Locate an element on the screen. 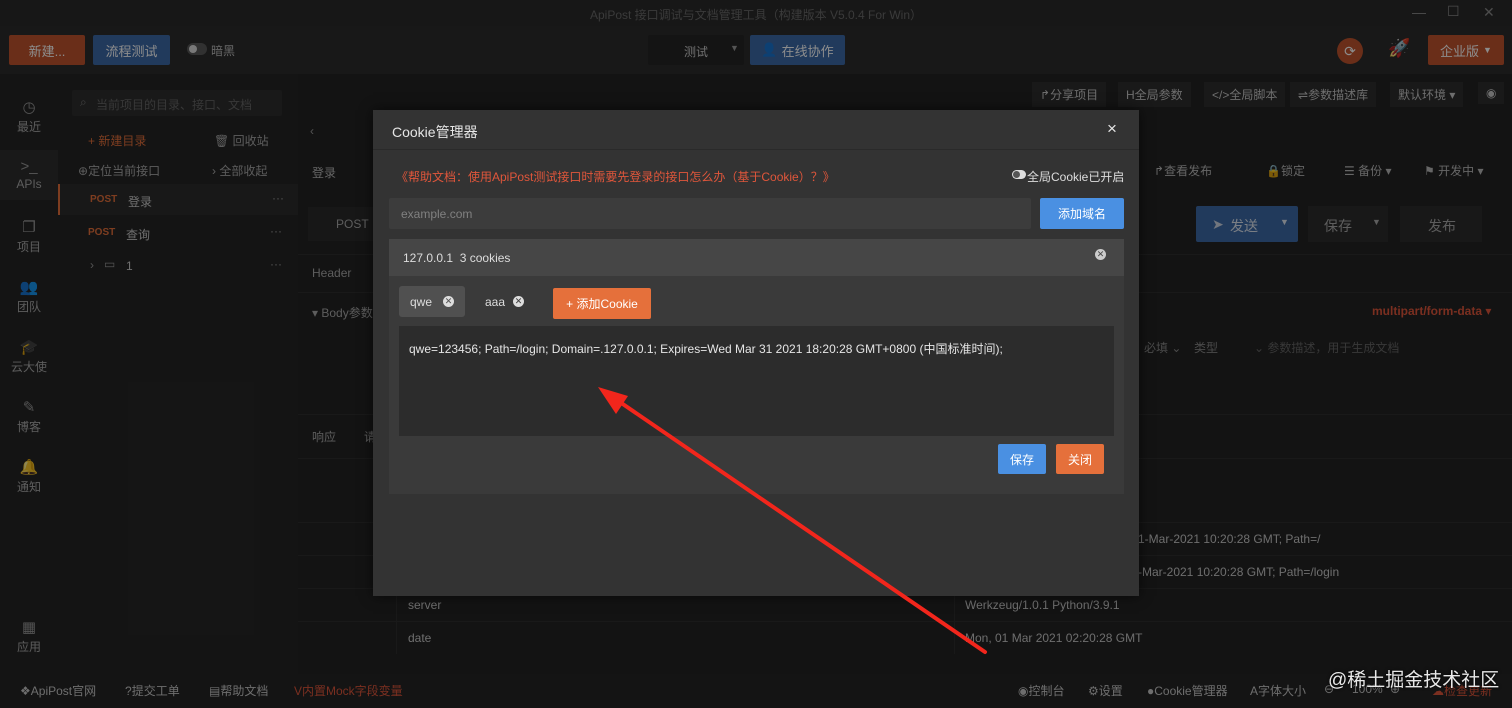  arrow-head is located at coordinates (613, 400).